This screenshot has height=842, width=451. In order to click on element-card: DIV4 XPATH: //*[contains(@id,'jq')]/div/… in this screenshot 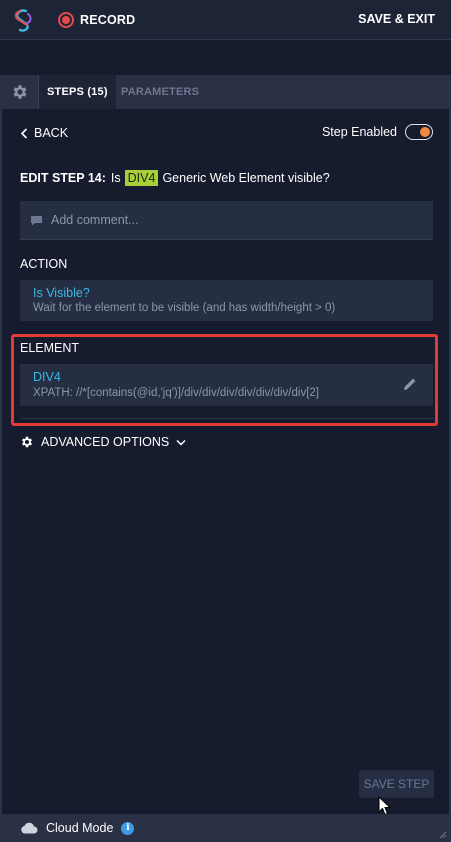, I will do `click(226, 385)`.